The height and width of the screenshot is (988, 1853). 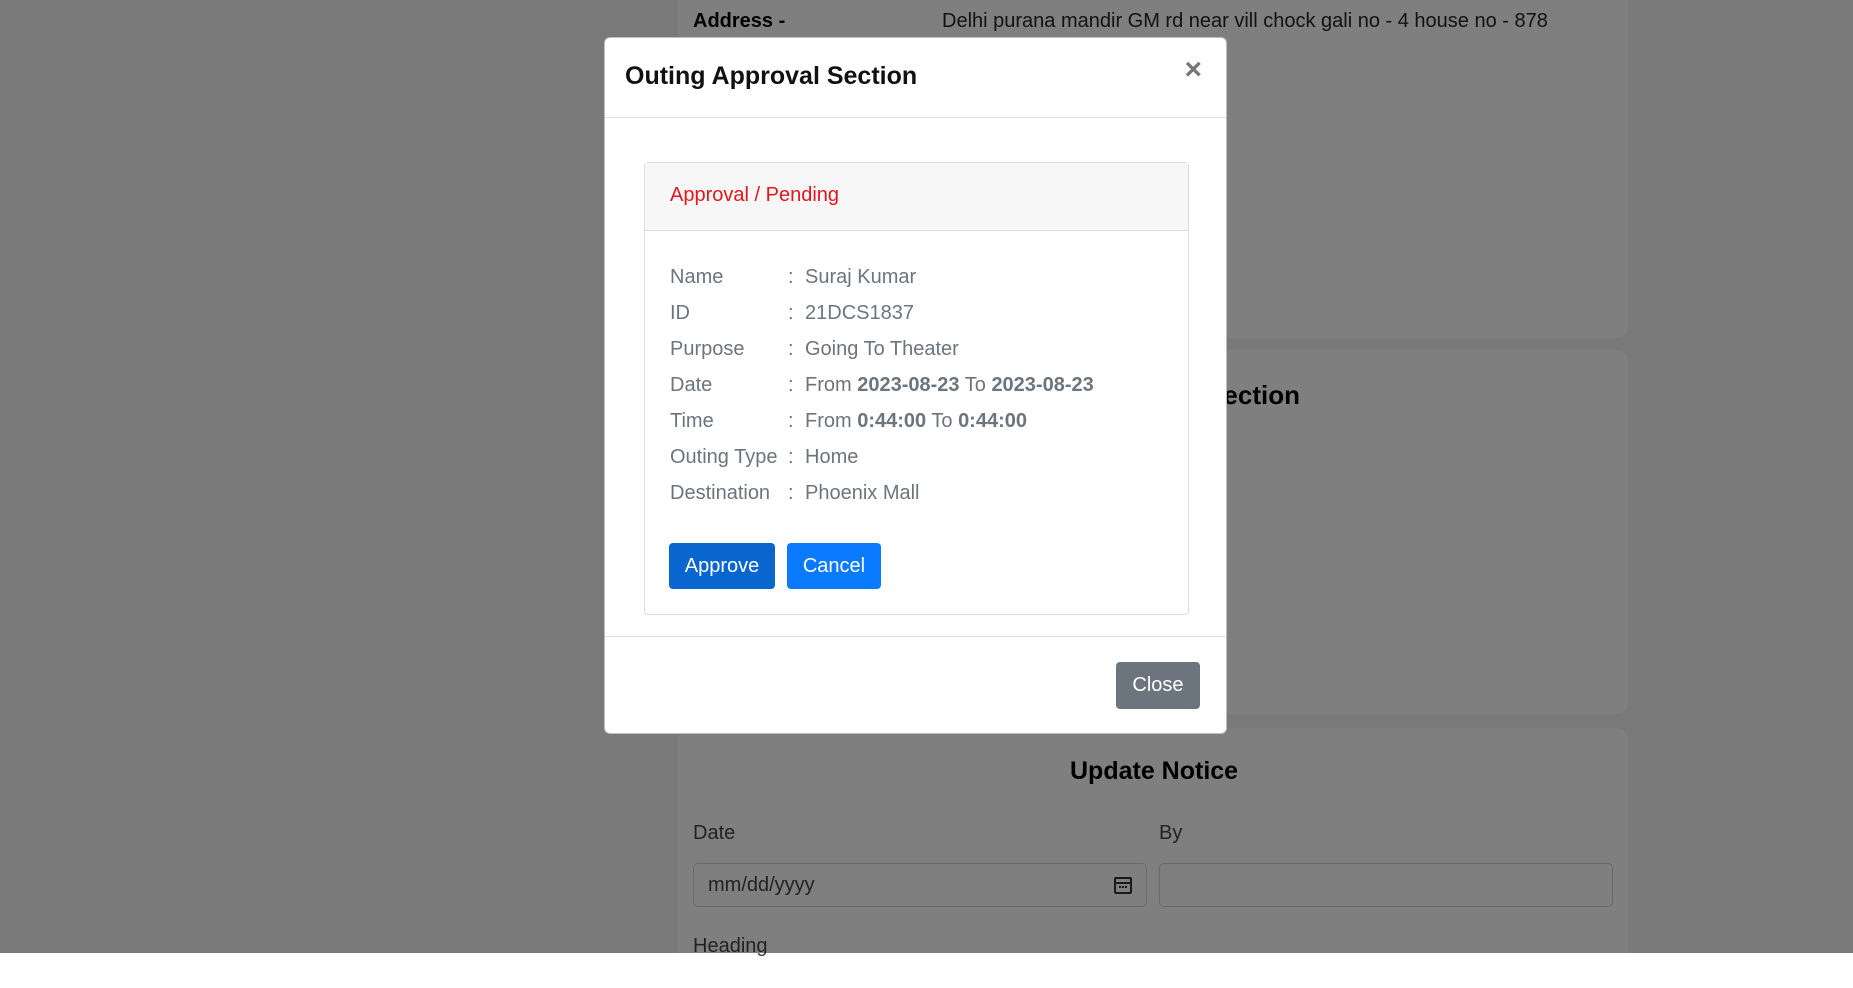 I want to click on detail-row-name: Name : Suraj Kumar, so click(x=882, y=277).